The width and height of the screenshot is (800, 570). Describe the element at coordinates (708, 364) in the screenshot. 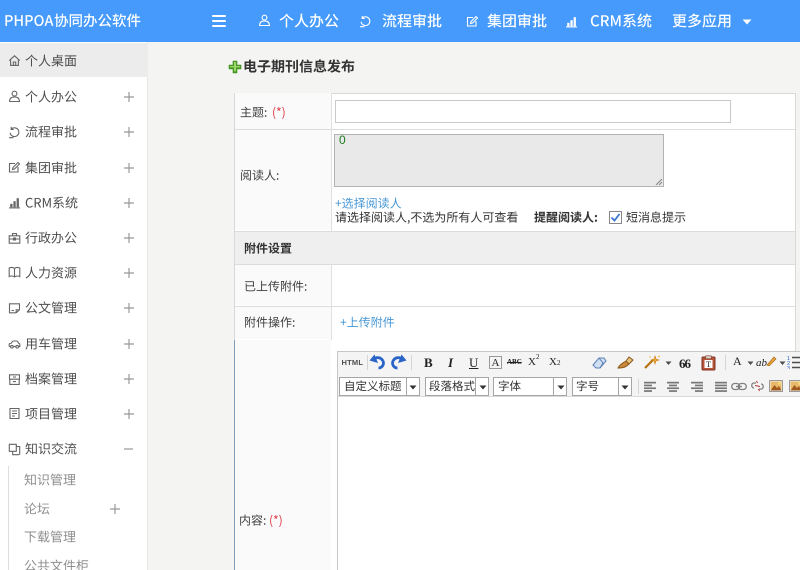

I see `svg-text: T` at that location.